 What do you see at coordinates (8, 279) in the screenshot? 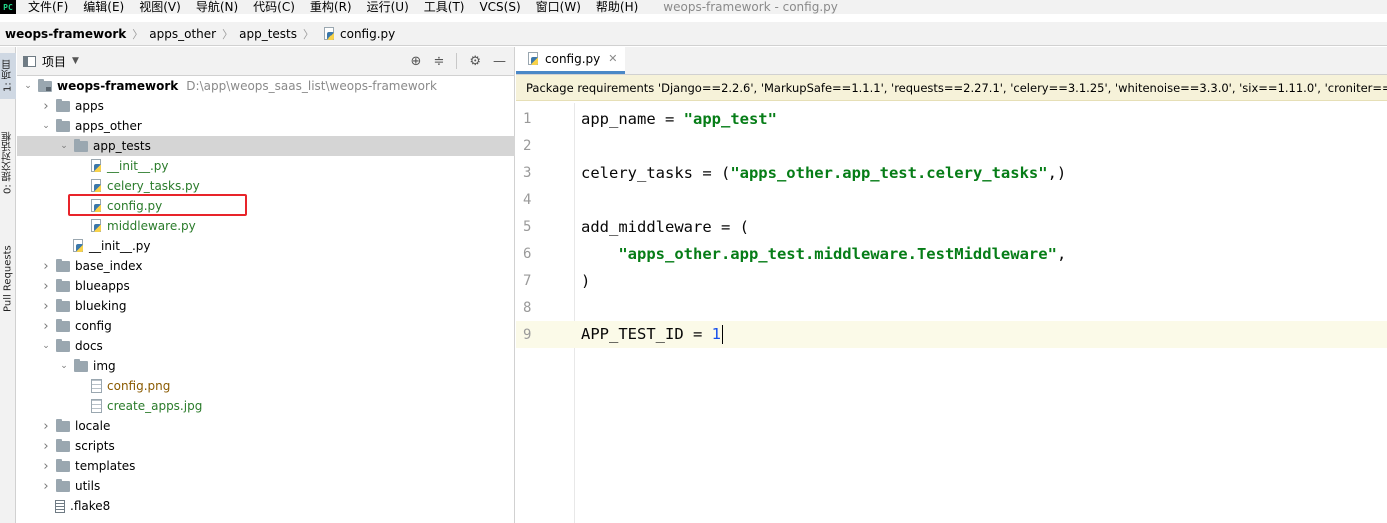
I see `pull-requests-tool-button: Pull Requests` at bounding box center [8, 279].